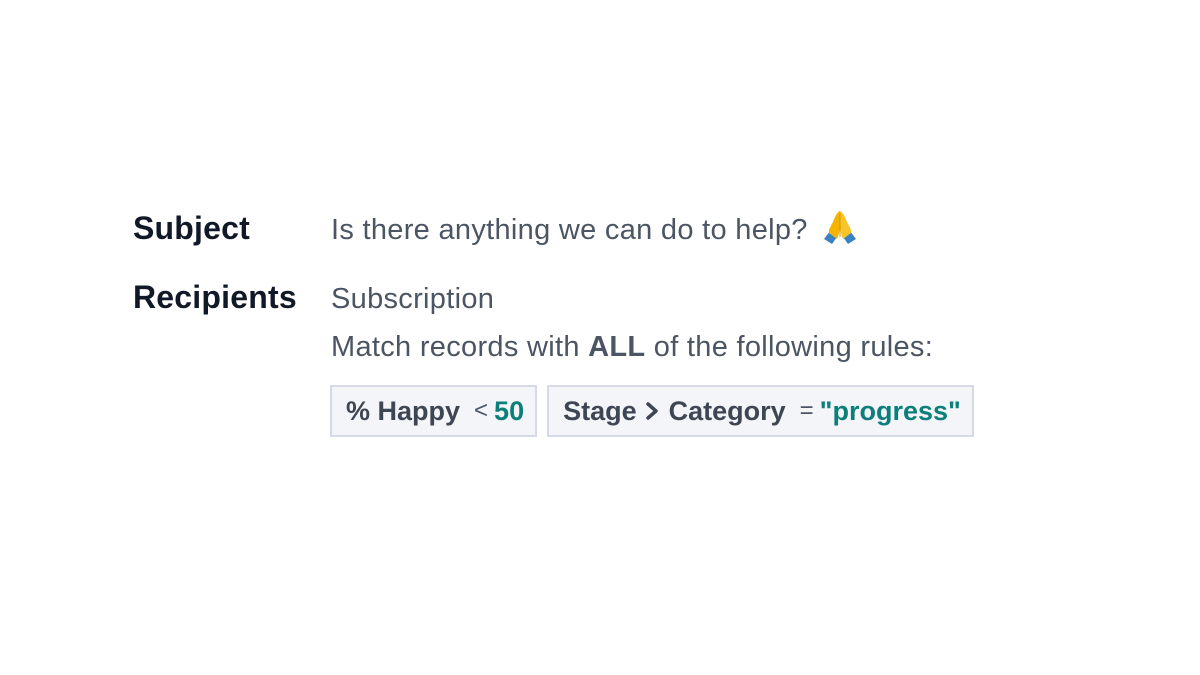 This screenshot has height=675, width=1200. Describe the element at coordinates (727, 410) in the screenshot. I see `rule-field-child: Category` at that location.